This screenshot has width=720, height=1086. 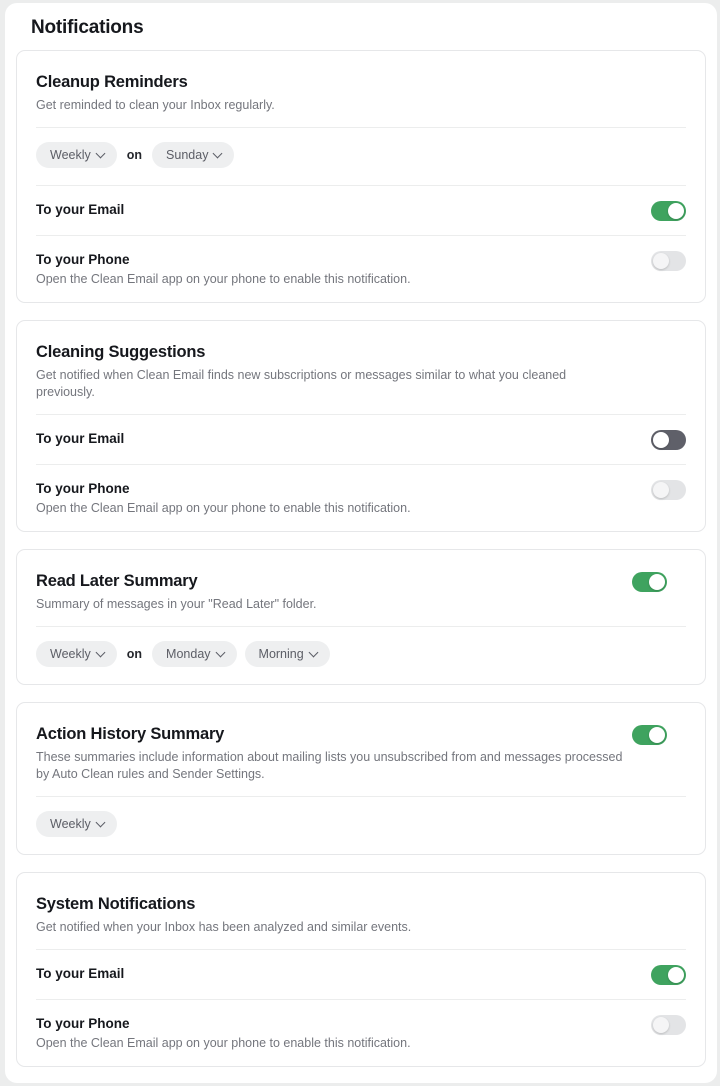 What do you see at coordinates (361, 655) in the screenshot?
I see `schedule-chips-row: Weekly on Monday Morning` at bounding box center [361, 655].